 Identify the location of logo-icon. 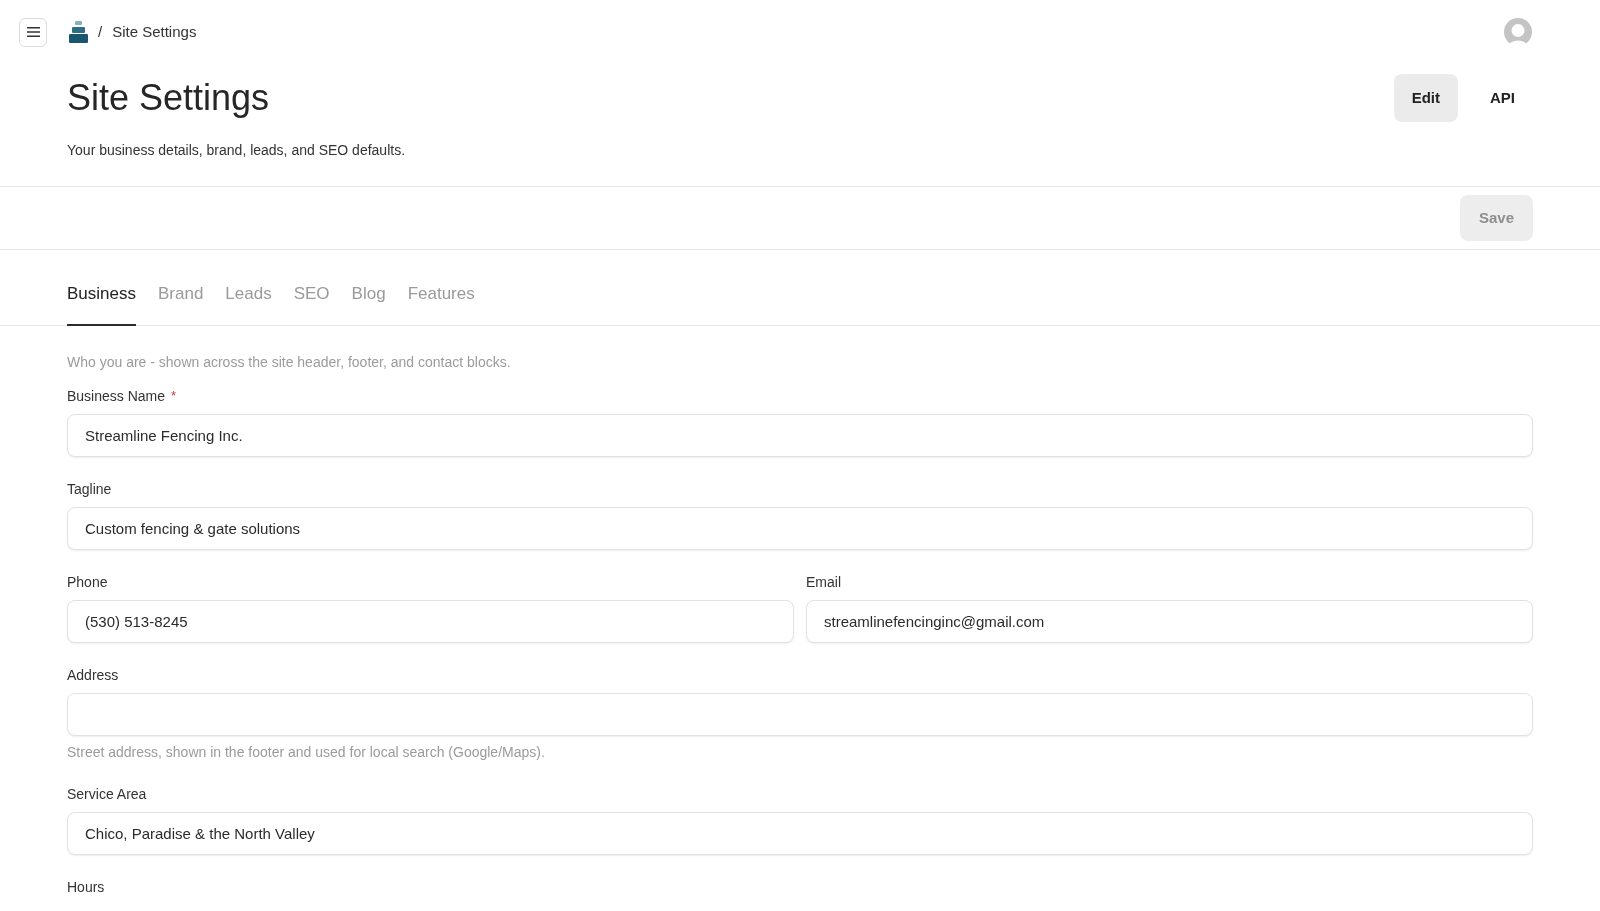
(78, 32).